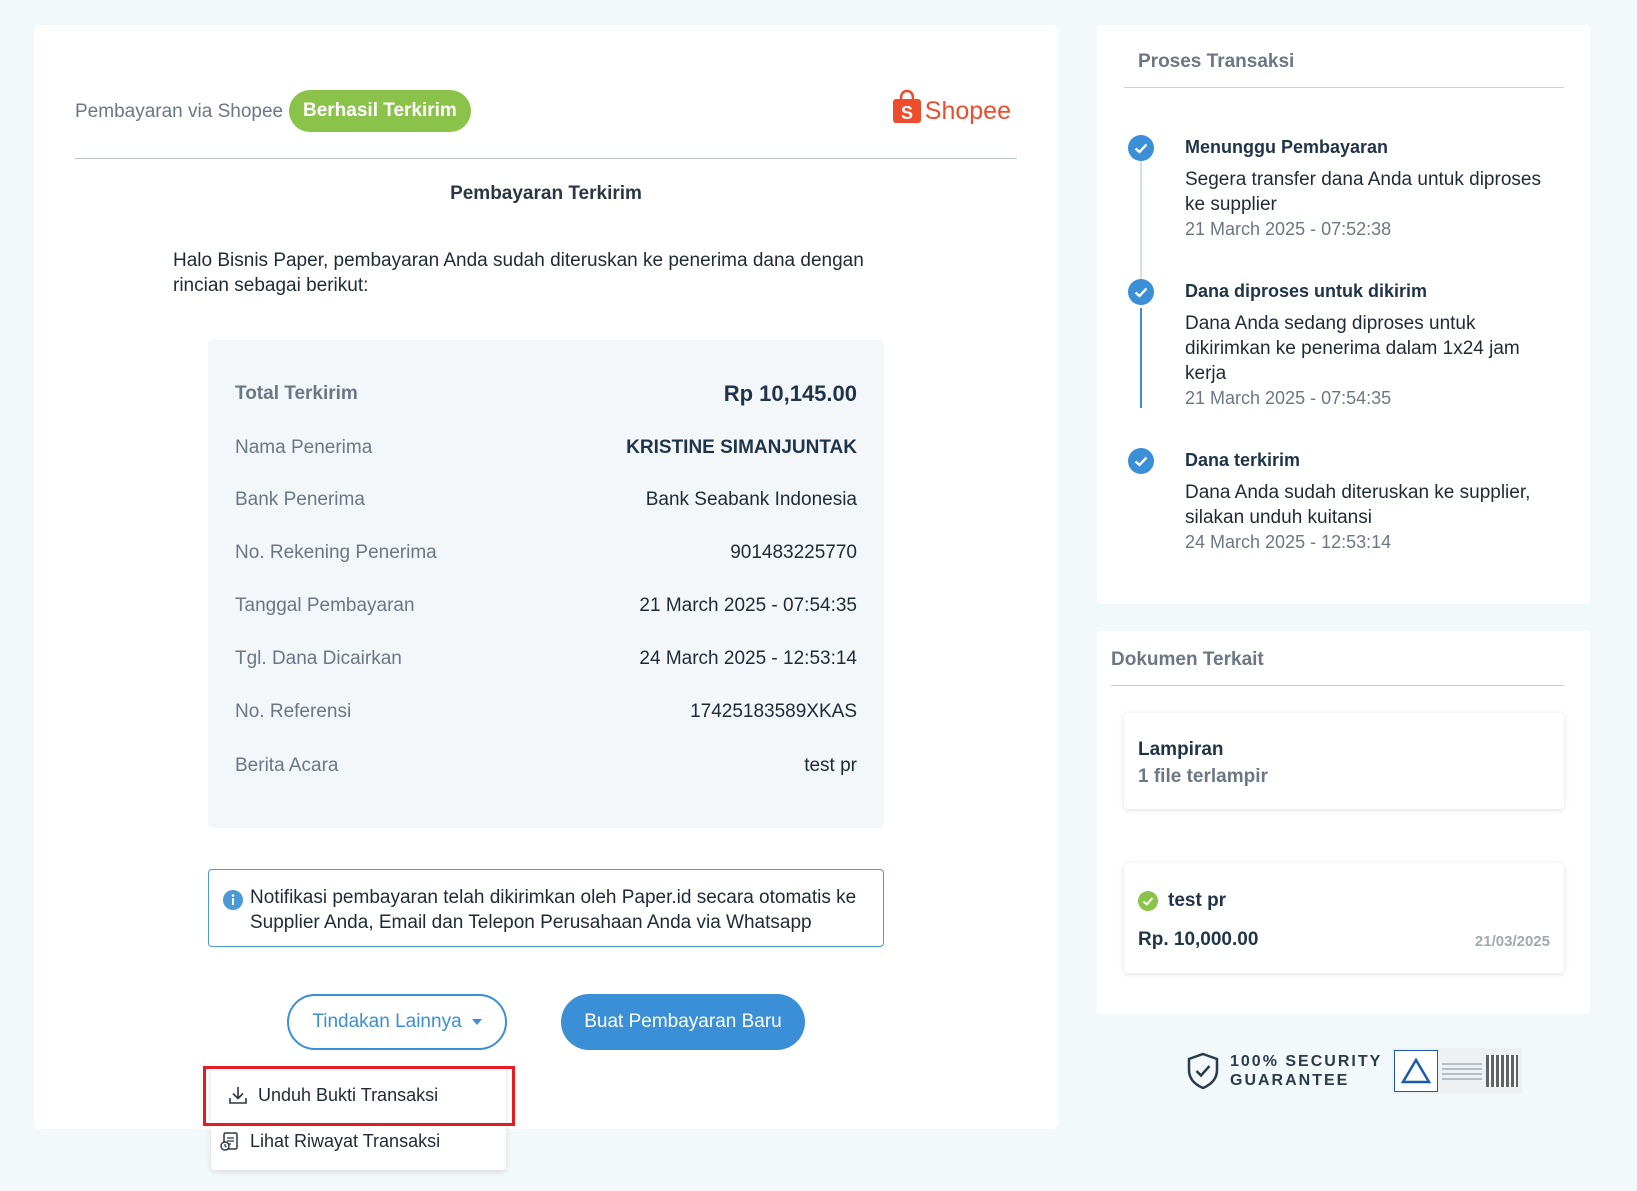 This screenshot has height=1191, width=1637. Describe the element at coordinates (336, 552) in the screenshot. I see `detail-label: No. Rekening Penerima` at that location.